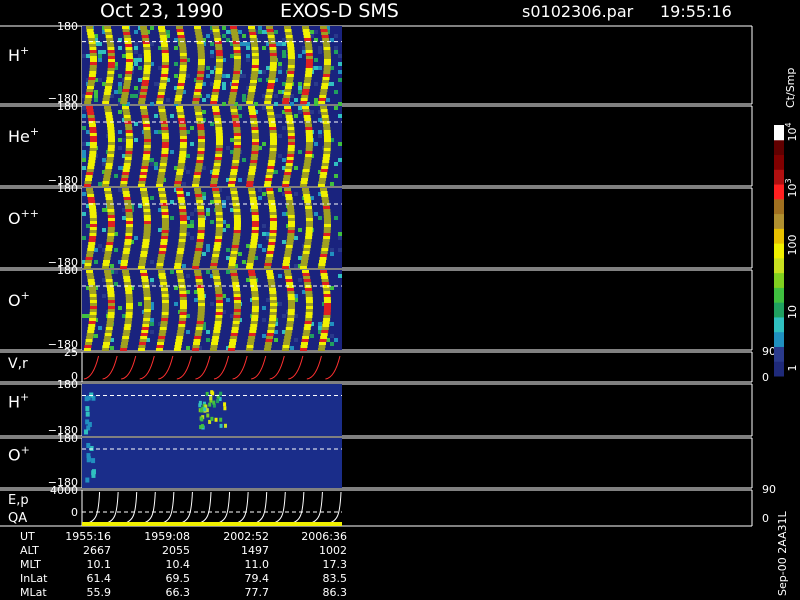  Describe the element at coordinates (33, 592) in the screenshot. I see `table-row-label: MLat` at that location.